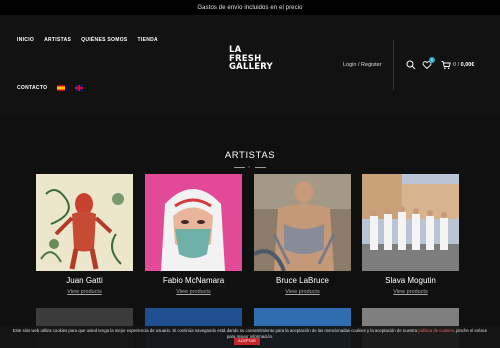 This screenshot has height=348, width=500. I want to click on nav-item-artistas: ARTISTAS, so click(57, 40).